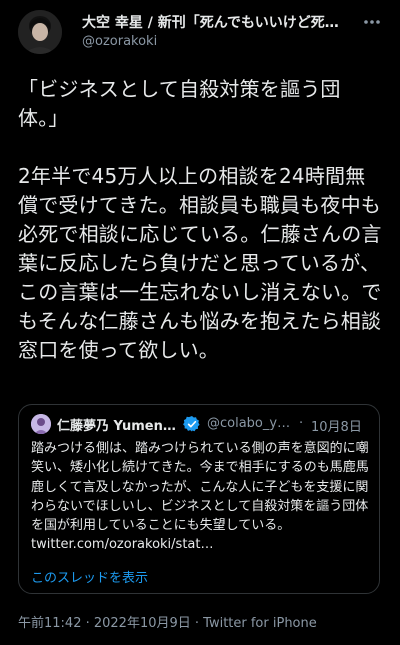  I want to click on more-button, so click(372, 22).